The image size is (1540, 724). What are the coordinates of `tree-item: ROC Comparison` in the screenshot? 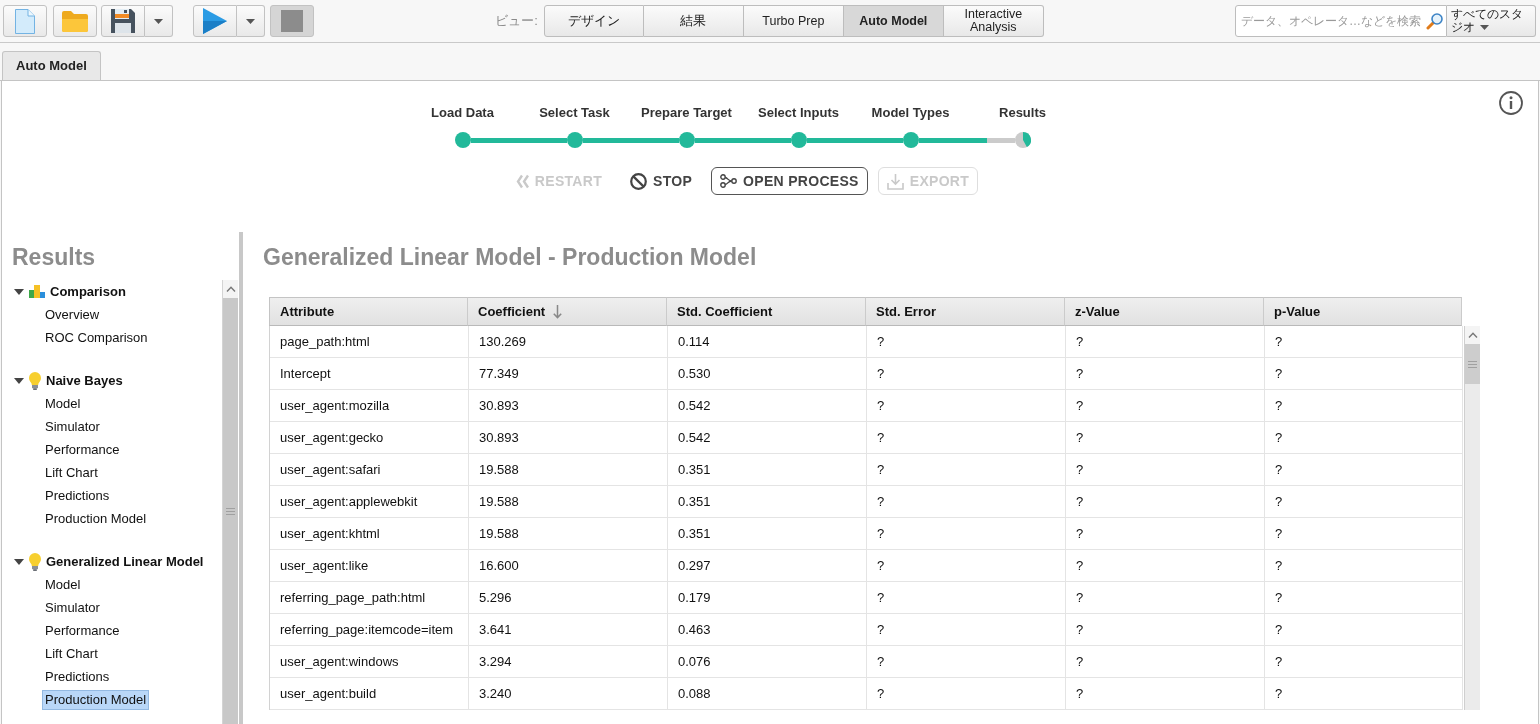 It's located at (96, 337).